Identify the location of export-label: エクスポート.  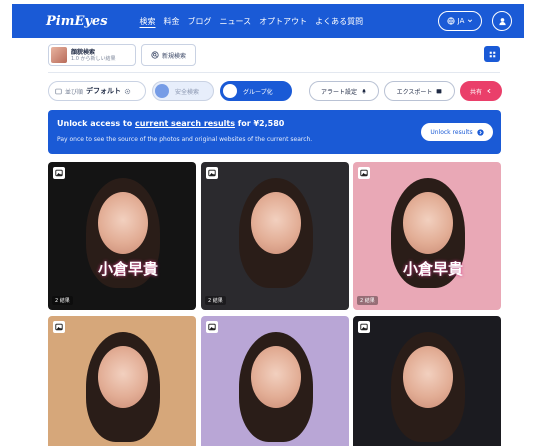
(414, 92).